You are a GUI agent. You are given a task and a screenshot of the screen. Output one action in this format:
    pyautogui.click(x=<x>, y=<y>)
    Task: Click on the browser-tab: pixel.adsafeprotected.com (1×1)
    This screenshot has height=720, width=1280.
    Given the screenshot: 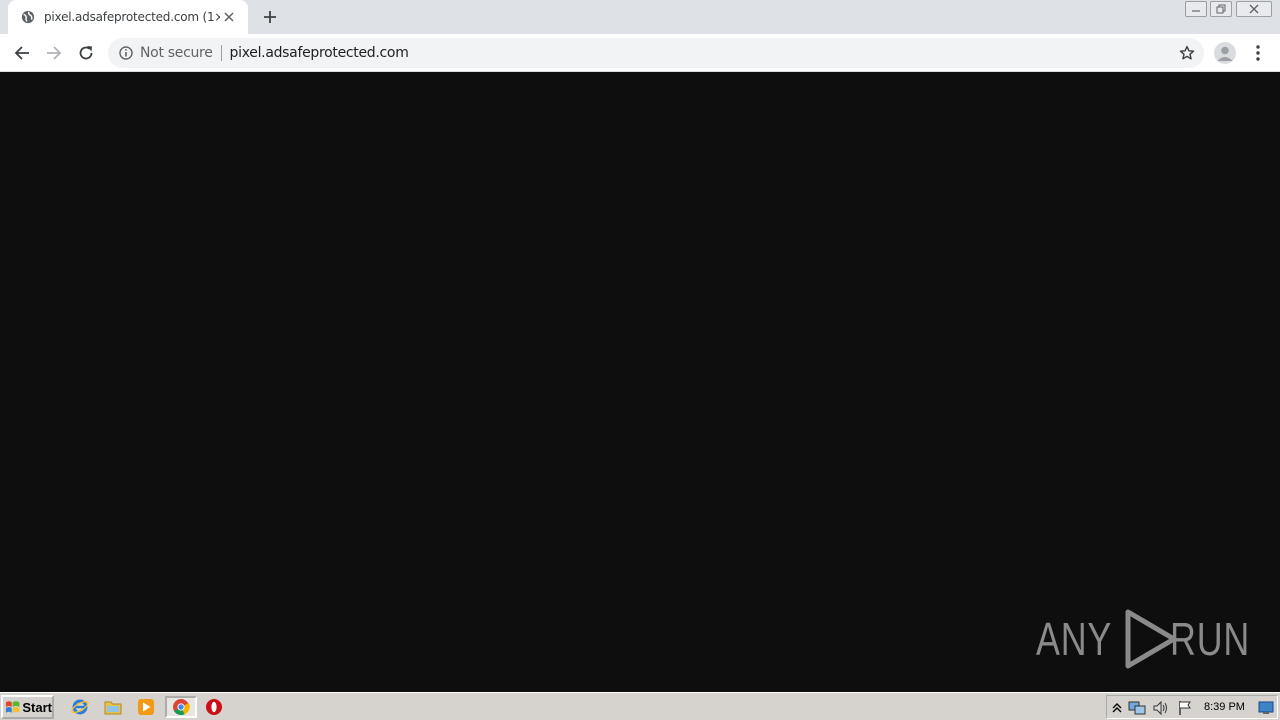 What is the action you would take?
    pyautogui.click(x=128, y=17)
    